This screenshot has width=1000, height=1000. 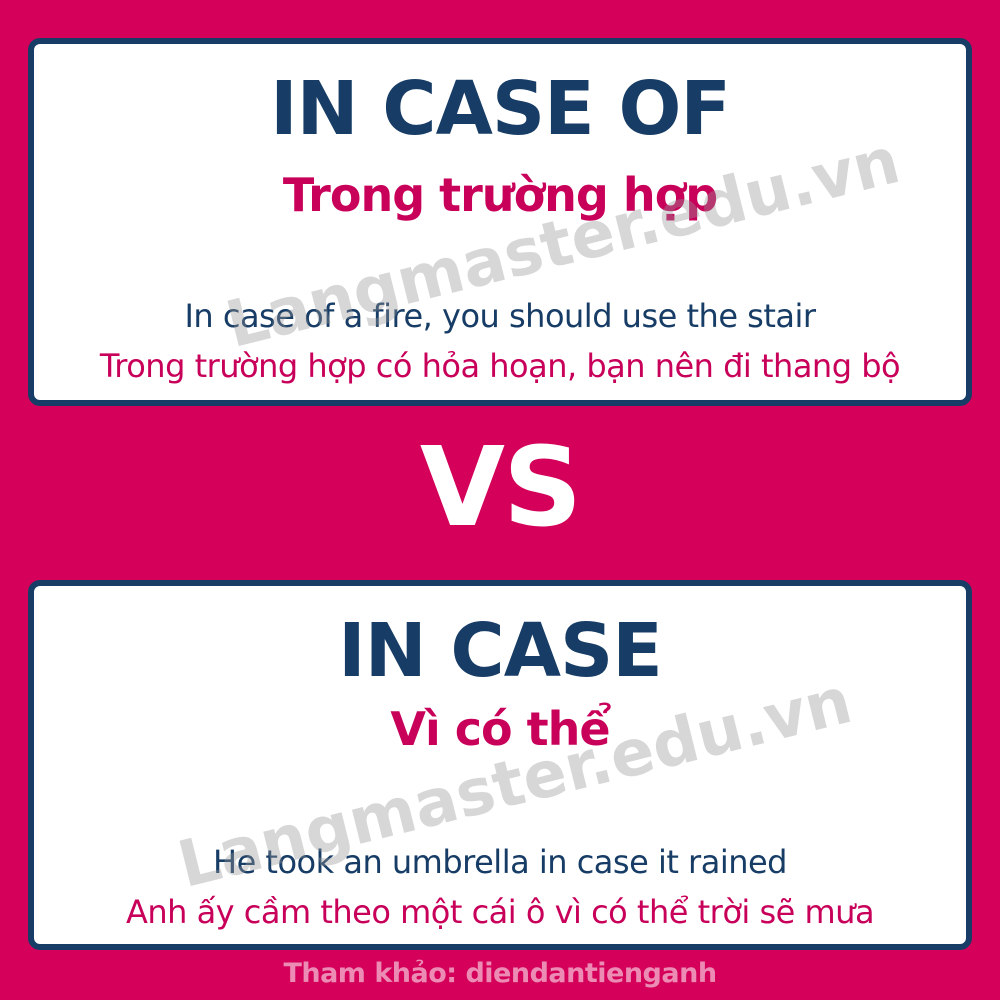 What do you see at coordinates (500, 109) in the screenshot?
I see `card-title: IN CASE OF` at bounding box center [500, 109].